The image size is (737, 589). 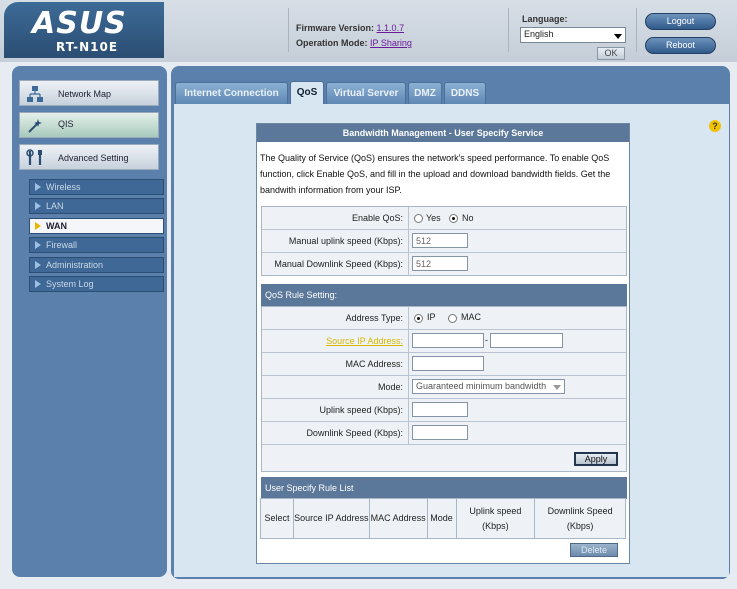 I want to click on rule-downlink-row: Downlink Speed (Kbps):, so click(x=444, y=433).